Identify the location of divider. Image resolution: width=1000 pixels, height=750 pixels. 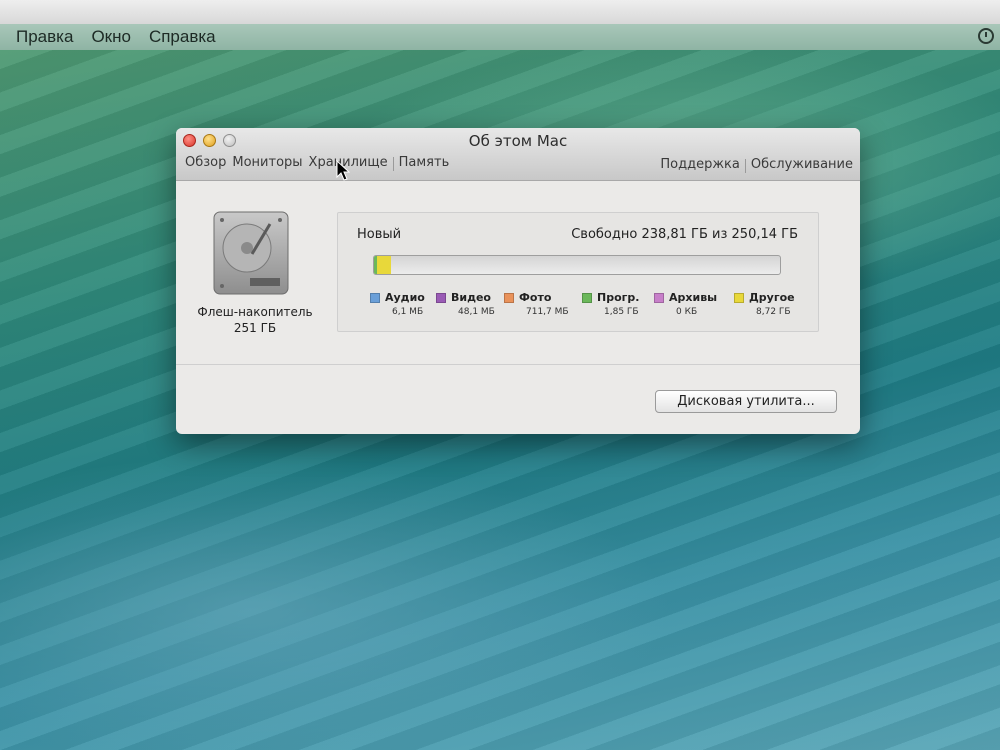
(518, 364).